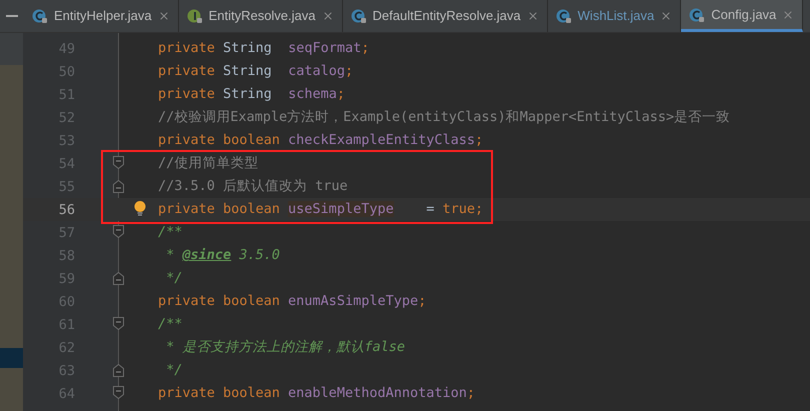 The image size is (810, 411). Describe the element at coordinates (255, 72) in the screenshot. I see `code-line: private String catalog;` at that location.